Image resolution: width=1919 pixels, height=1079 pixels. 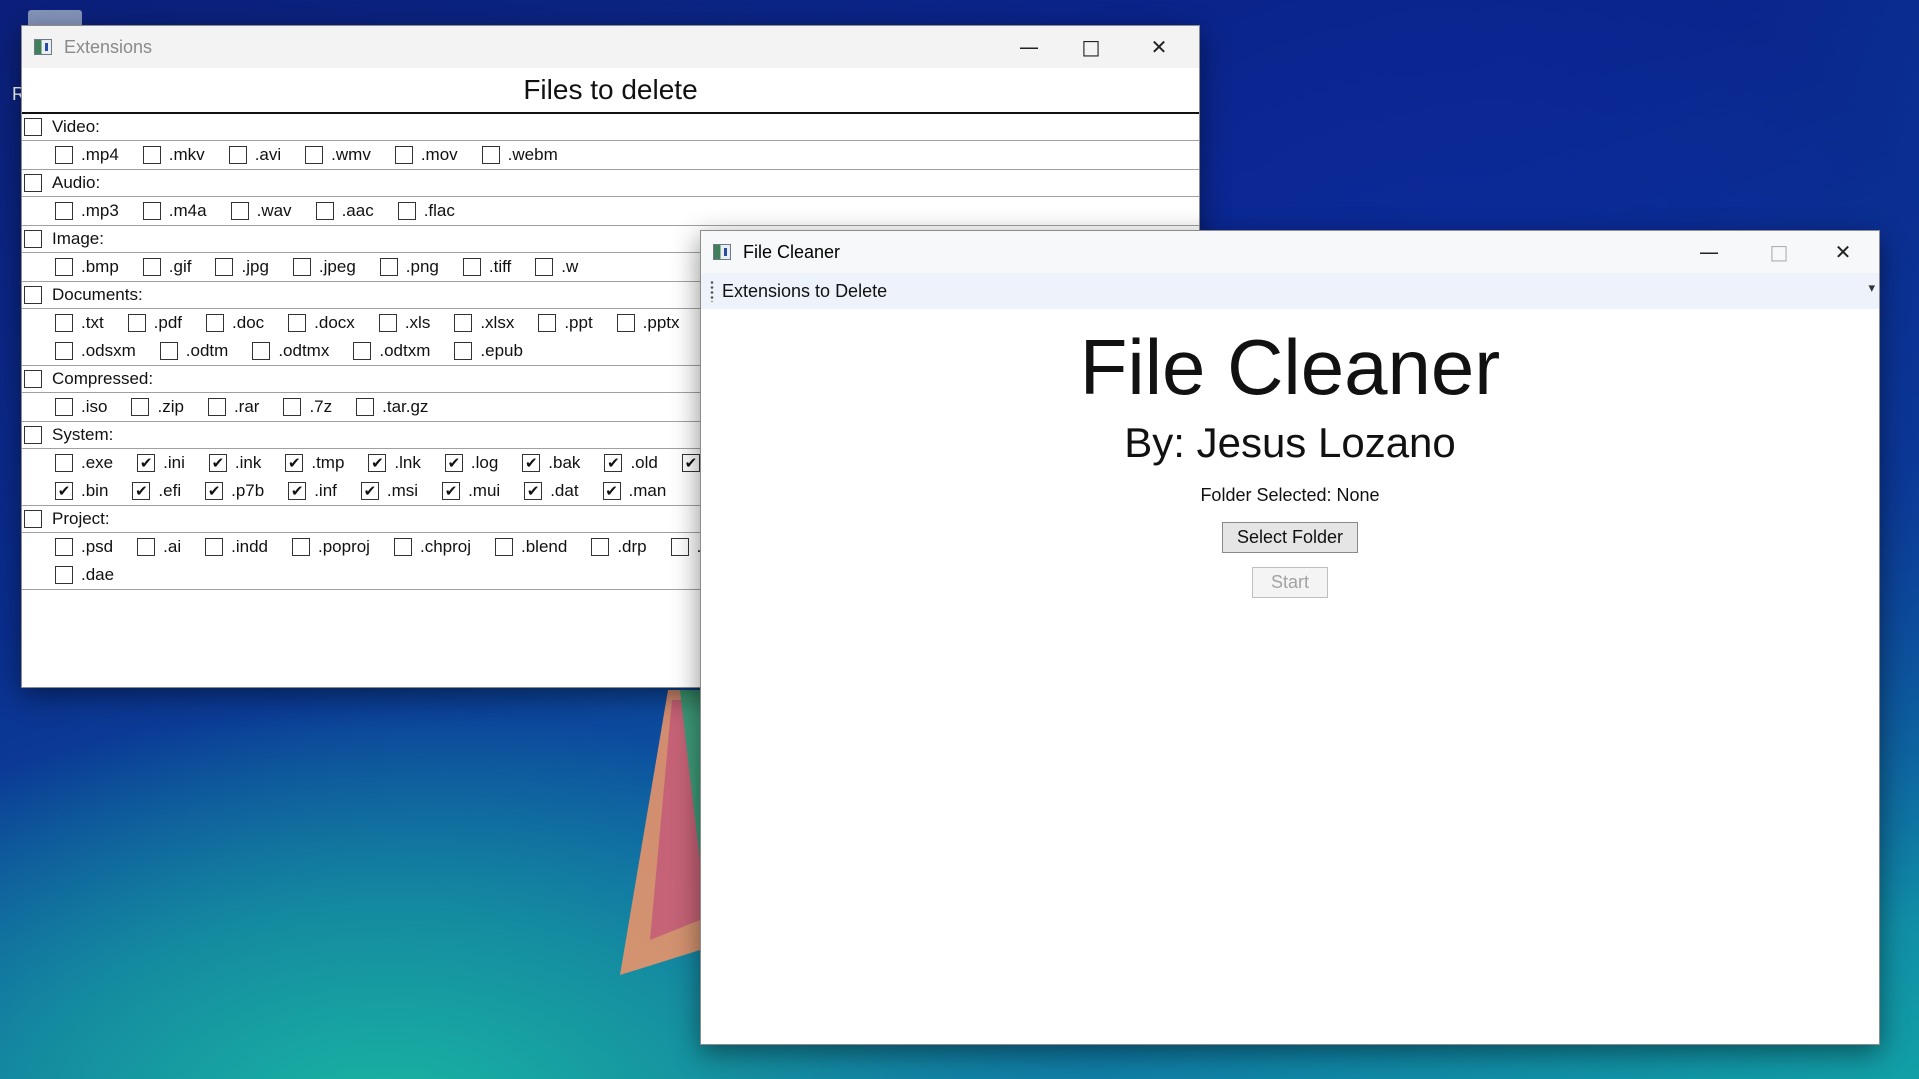 I want to click on extension-item: .psd, so click(x=84, y=547).